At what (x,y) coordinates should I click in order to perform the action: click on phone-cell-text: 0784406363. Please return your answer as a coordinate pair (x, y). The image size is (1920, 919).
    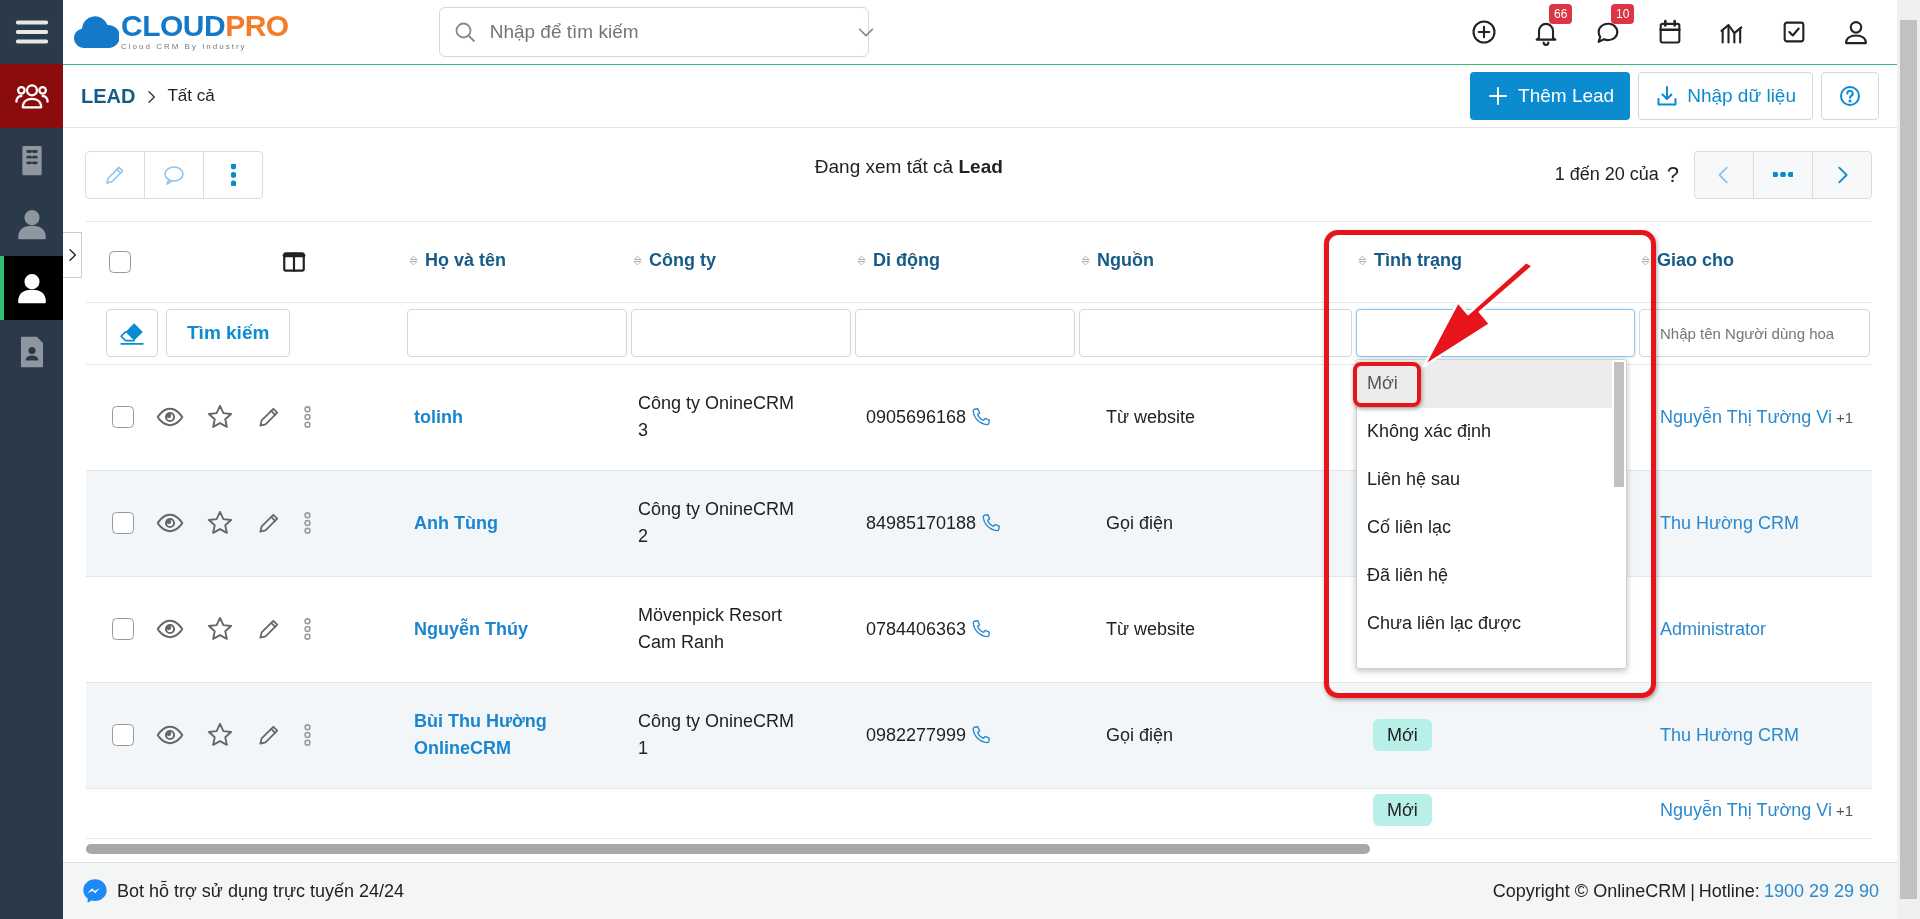
    Looking at the image, I should click on (916, 629).